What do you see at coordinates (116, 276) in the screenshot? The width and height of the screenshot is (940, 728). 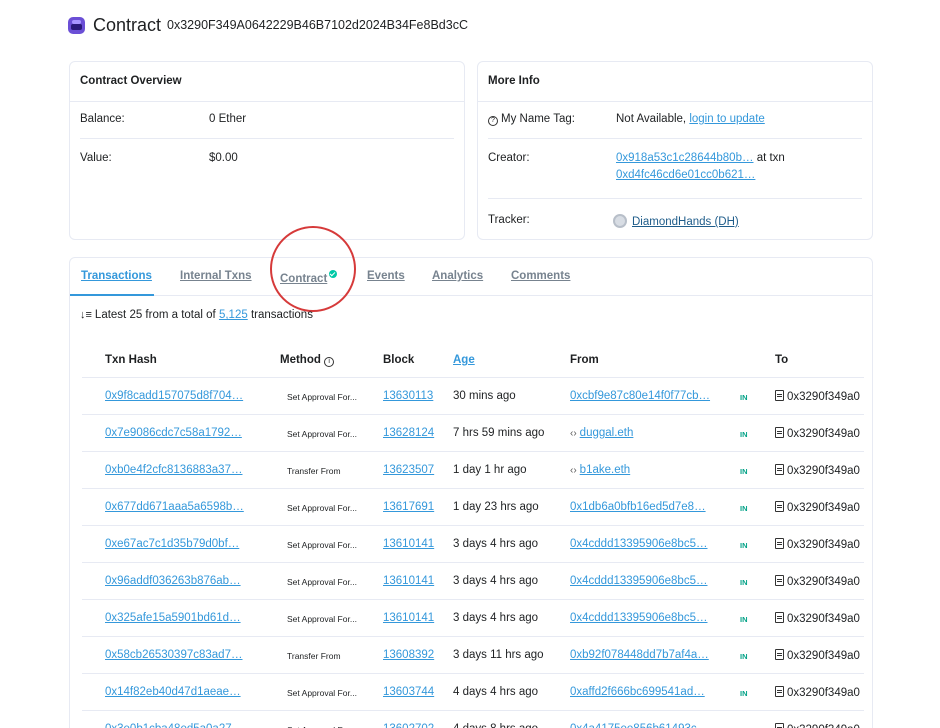 I see `tab-transactions: Transactions` at bounding box center [116, 276].